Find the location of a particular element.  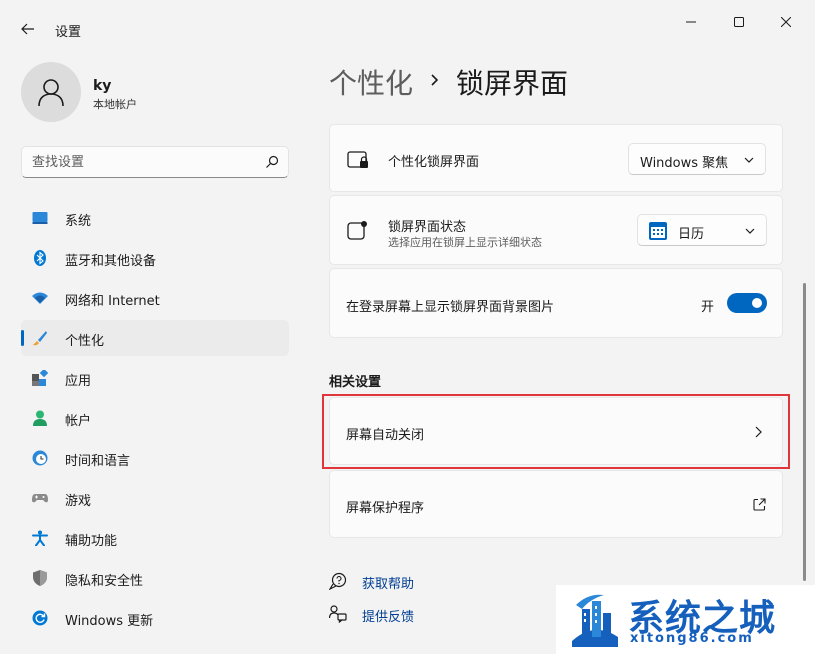

screen-saver-label: 屏幕保护程序 is located at coordinates (385, 508).